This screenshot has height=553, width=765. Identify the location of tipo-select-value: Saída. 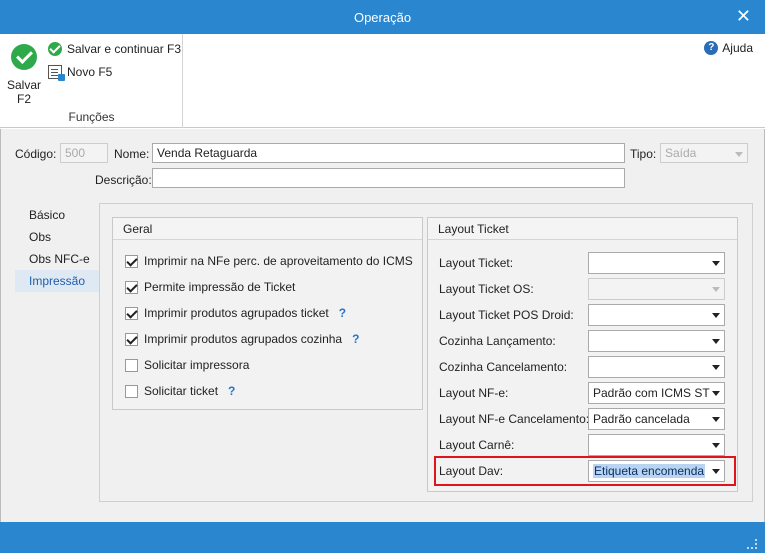
(681, 153).